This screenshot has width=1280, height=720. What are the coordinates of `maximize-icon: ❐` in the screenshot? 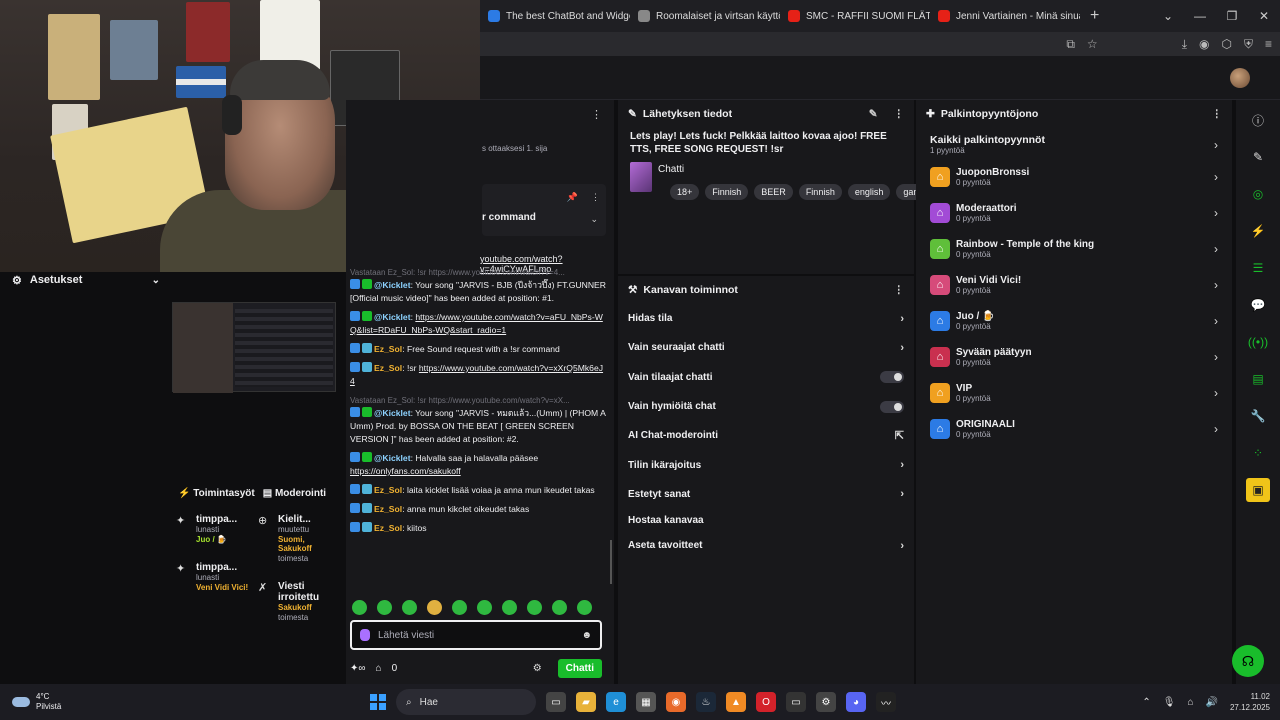 It's located at (1232, 16).